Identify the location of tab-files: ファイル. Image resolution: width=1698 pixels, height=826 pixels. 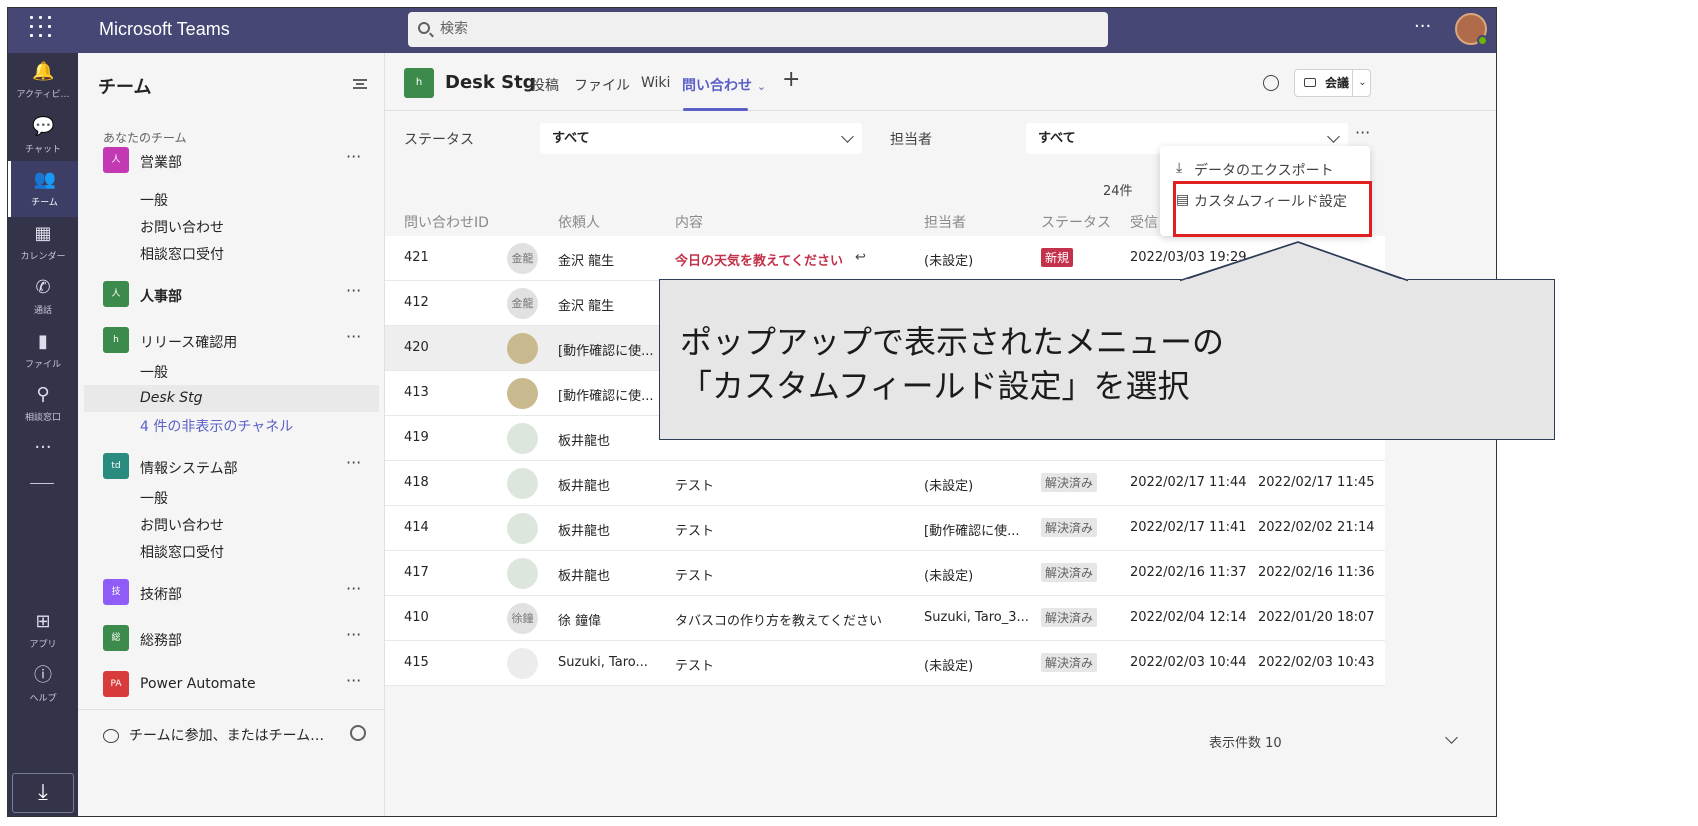
(602, 85).